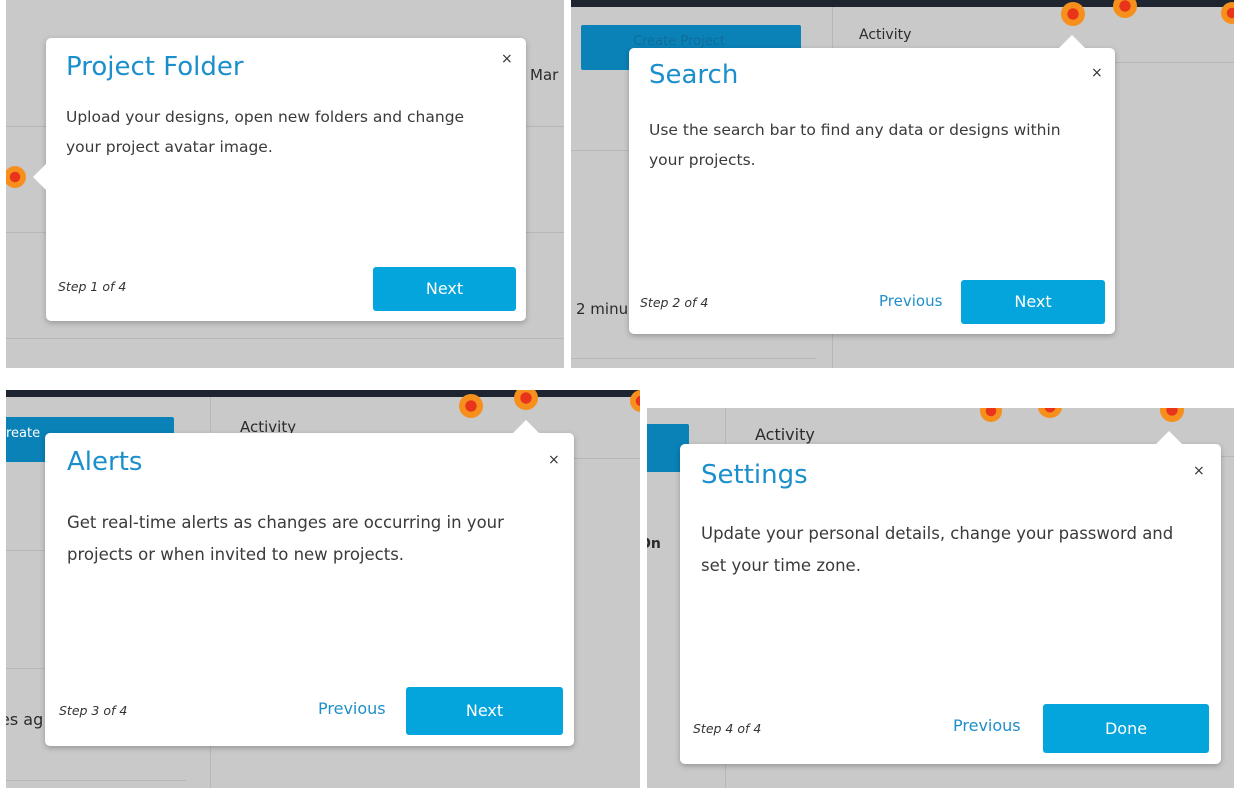 The image size is (1234, 788). Describe the element at coordinates (754, 475) in the screenshot. I see `tooltip-title: Settings` at that location.